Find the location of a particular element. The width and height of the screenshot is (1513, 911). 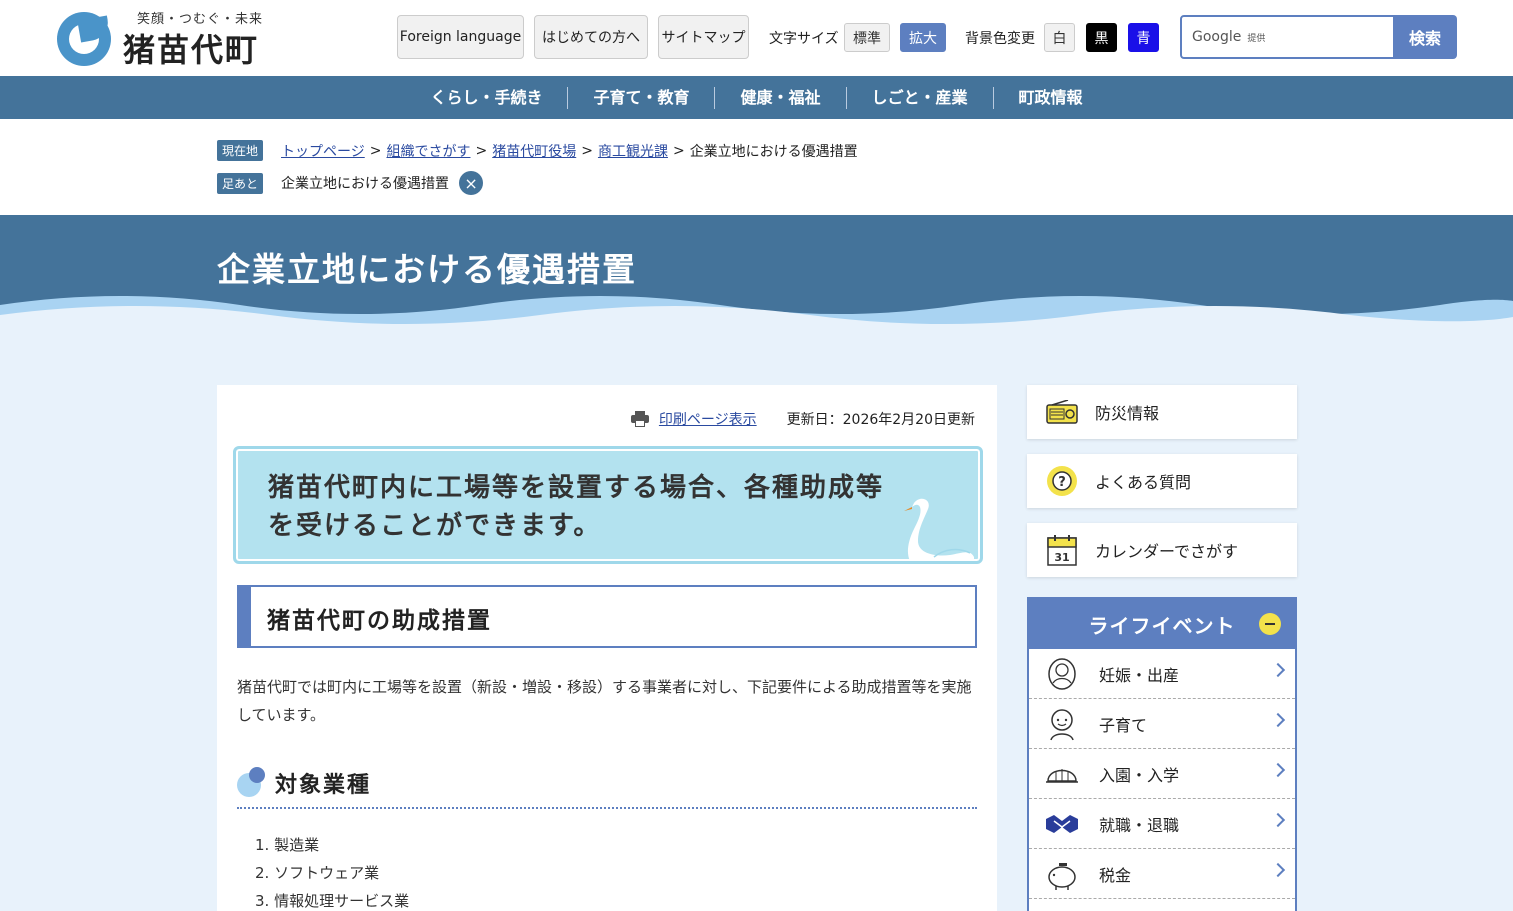

life-events-title: ライフイベント is located at coordinates (1162, 625).